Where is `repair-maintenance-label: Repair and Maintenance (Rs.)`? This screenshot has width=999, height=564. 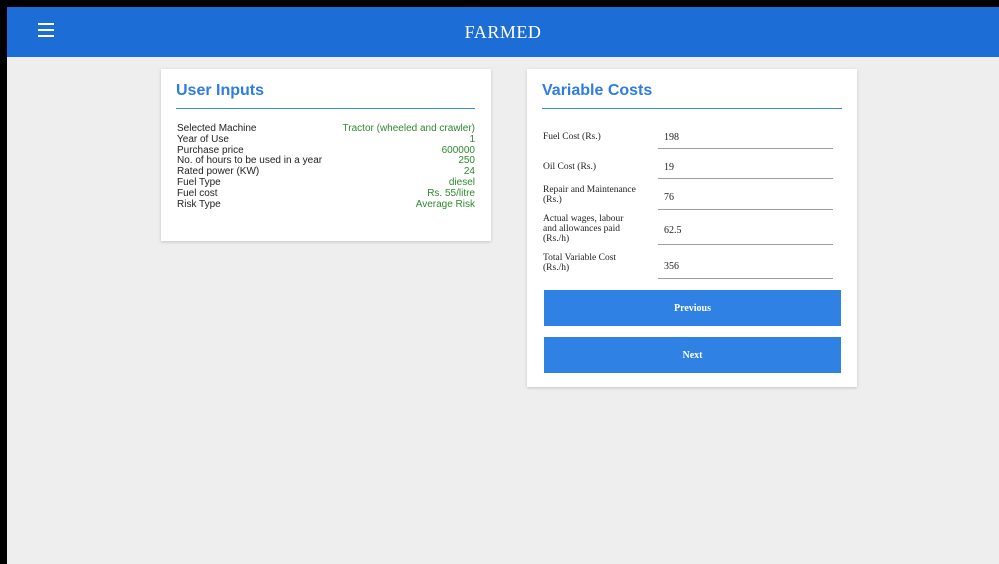
repair-maintenance-label: Repair and Maintenance (Rs.) is located at coordinates (589, 195).